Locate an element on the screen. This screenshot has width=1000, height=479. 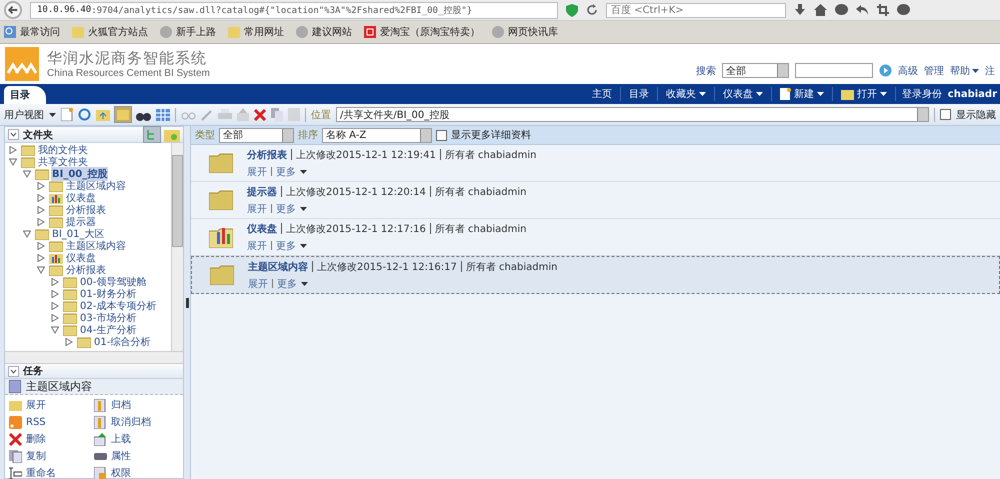
download-icon is located at coordinates (800, 10).